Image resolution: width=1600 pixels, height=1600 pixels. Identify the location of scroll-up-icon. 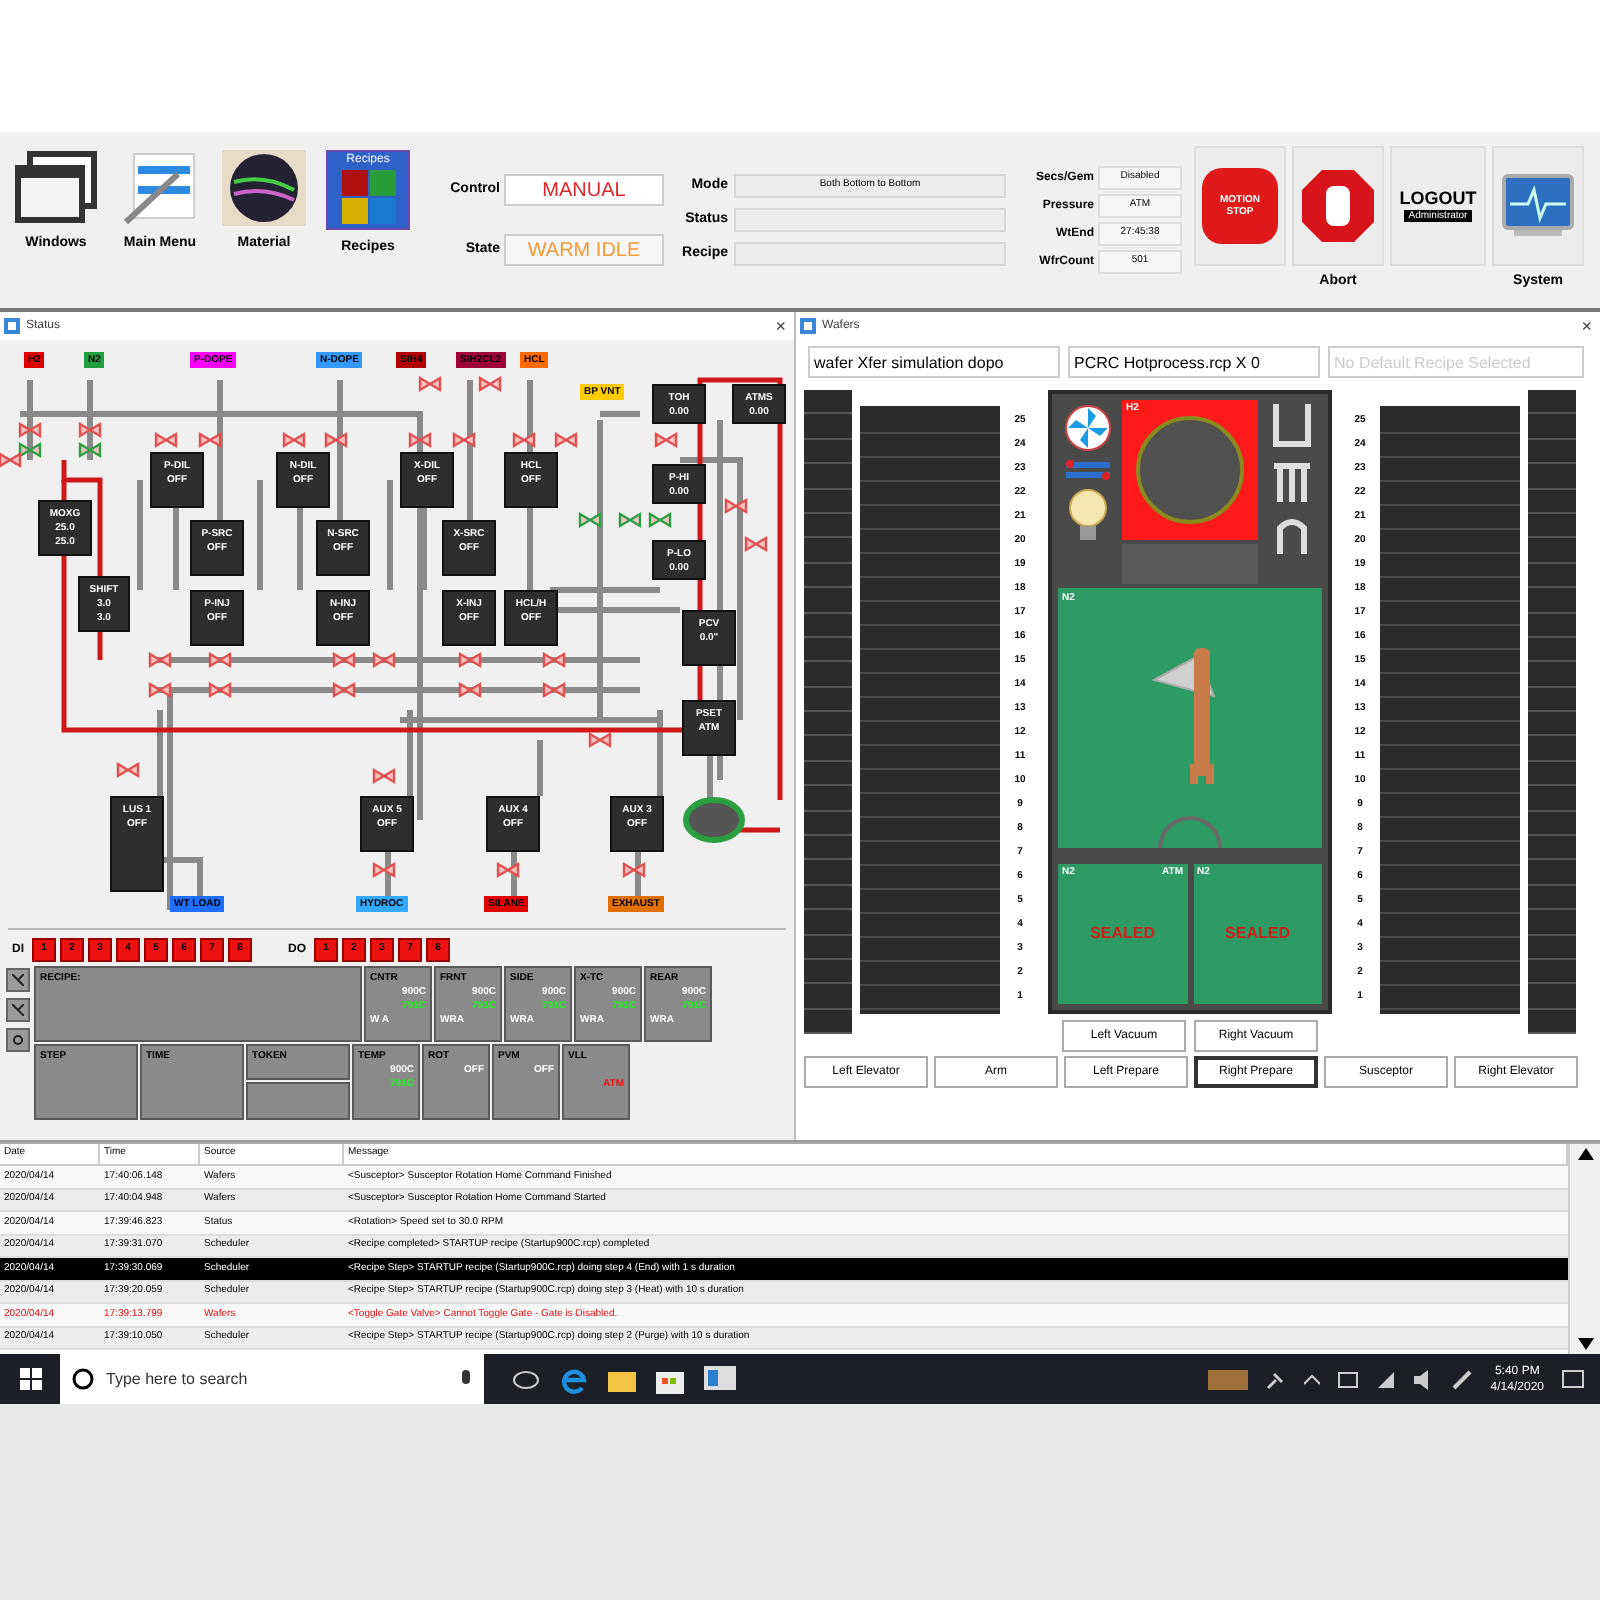
(1585, 1154).